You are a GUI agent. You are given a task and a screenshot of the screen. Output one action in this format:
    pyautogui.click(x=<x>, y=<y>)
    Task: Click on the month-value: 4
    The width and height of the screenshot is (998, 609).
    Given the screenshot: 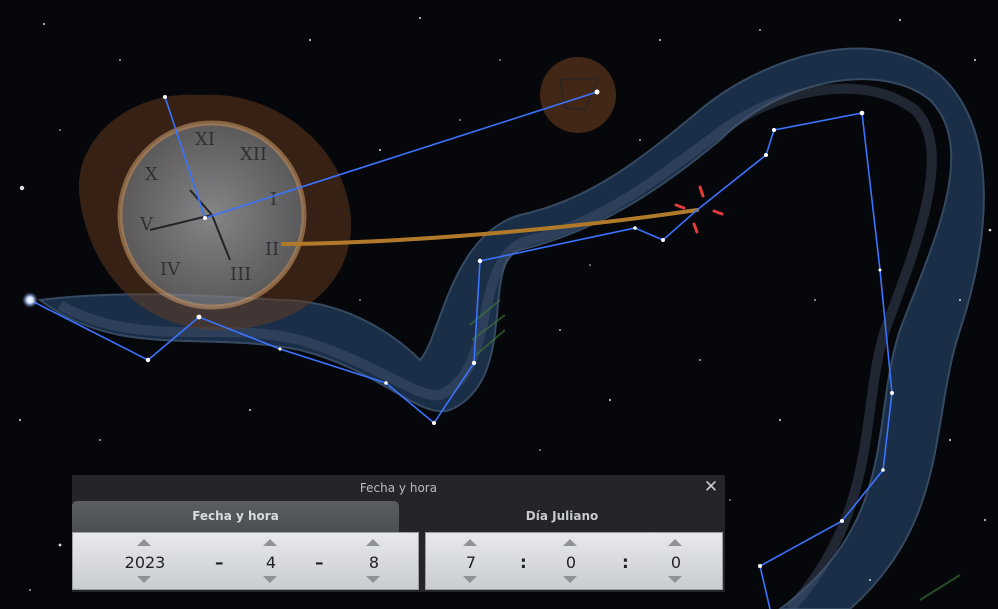 What is the action you would take?
    pyautogui.click(x=271, y=563)
    